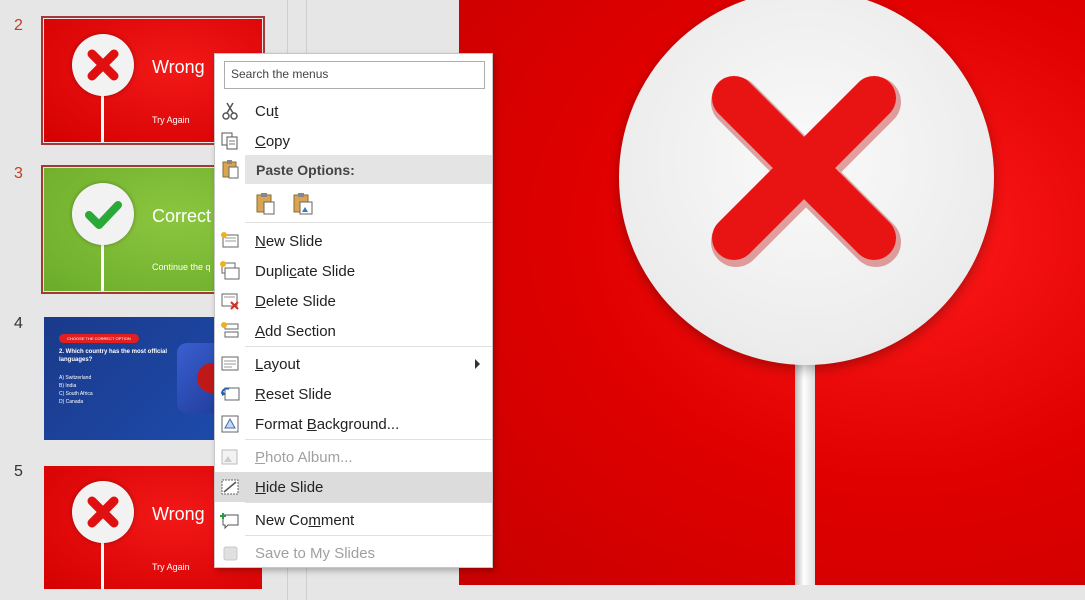 The image size is (1085, 600). I want to click on duplicate-slide-icon, so click(230, 271).